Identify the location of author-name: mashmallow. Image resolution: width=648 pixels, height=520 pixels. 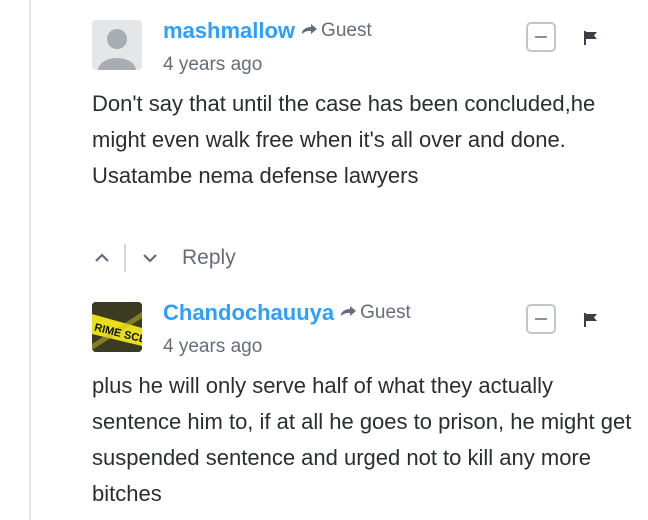
(229, 31).